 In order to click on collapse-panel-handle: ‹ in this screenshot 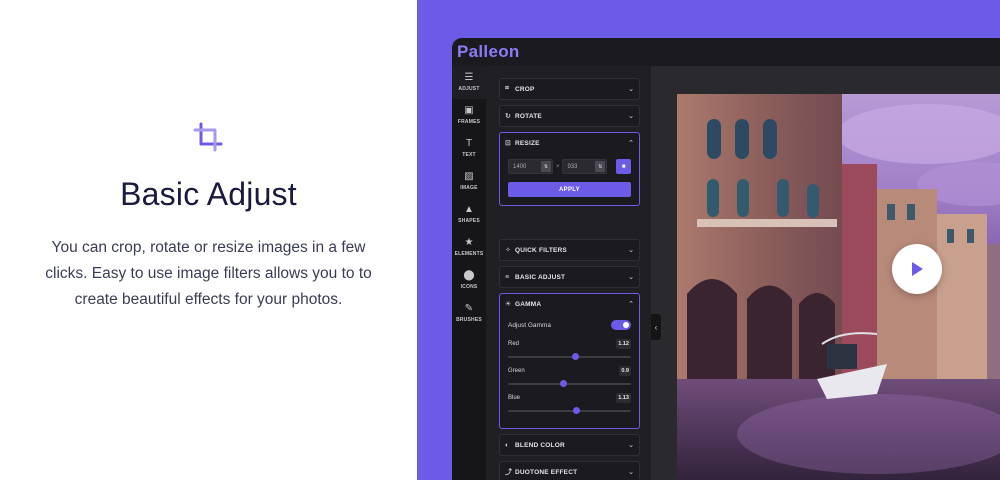, I will do `click(656, 327)`.